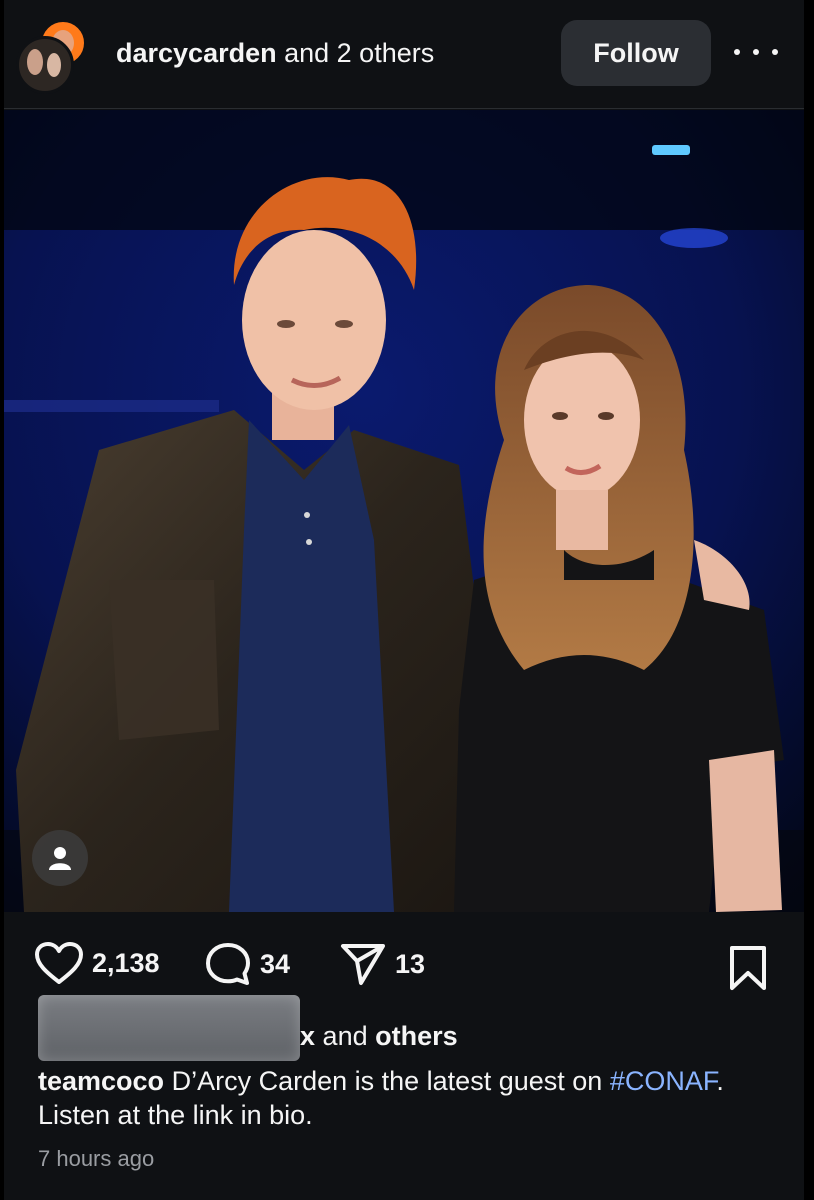 The width and height of the screenshot is (814, 1200). Describe the element at coordinates (363, 964) in the screenshot. I see `send-icon` at that location.